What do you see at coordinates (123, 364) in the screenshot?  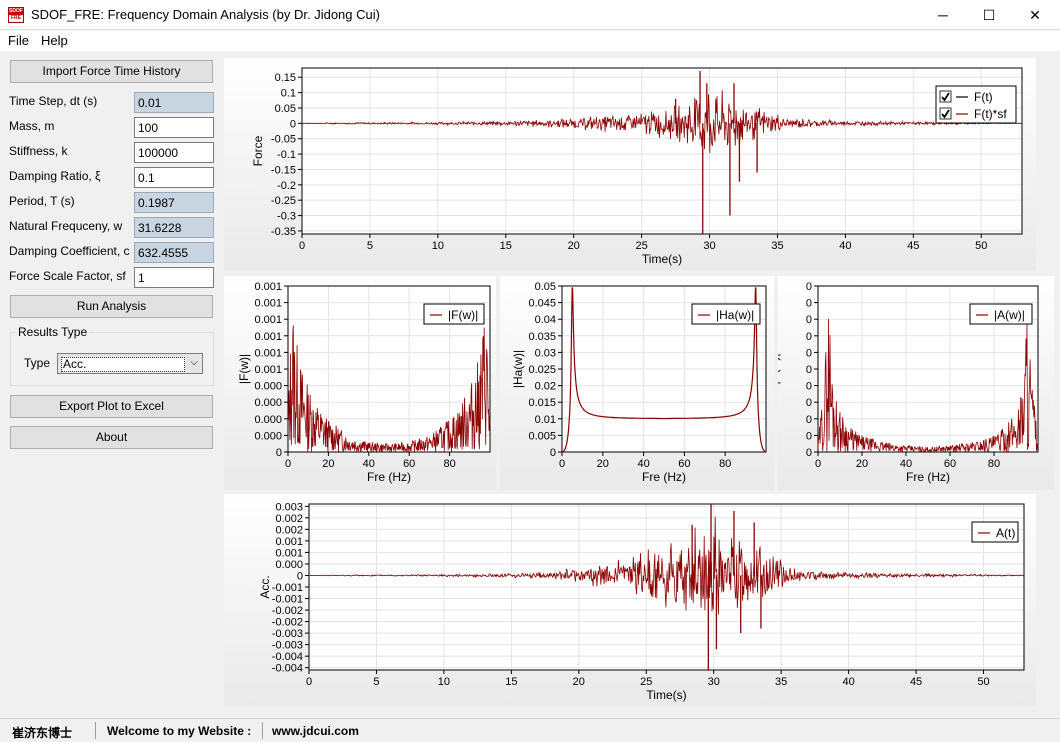 I see `type-select-value: Acc.` at bounding box center [123, 364].